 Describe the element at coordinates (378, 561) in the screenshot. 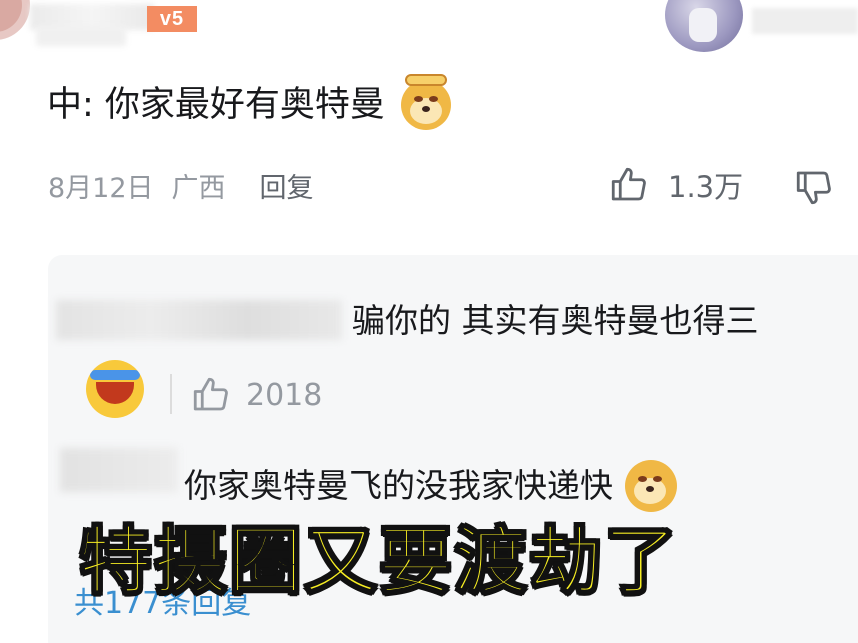

I see `video-caption: 特摄圈又要渡劫了` at that location.